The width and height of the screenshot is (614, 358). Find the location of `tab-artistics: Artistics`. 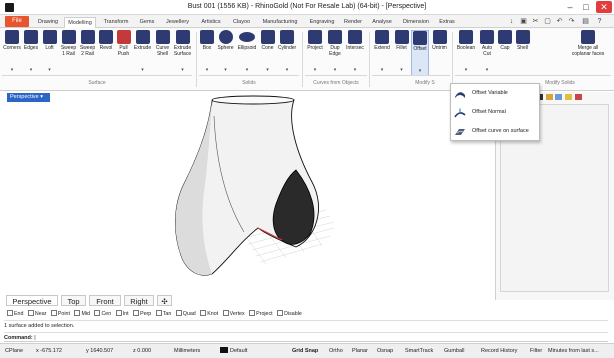

tab-artistics: Artistics is located at coordinates (211, 22).